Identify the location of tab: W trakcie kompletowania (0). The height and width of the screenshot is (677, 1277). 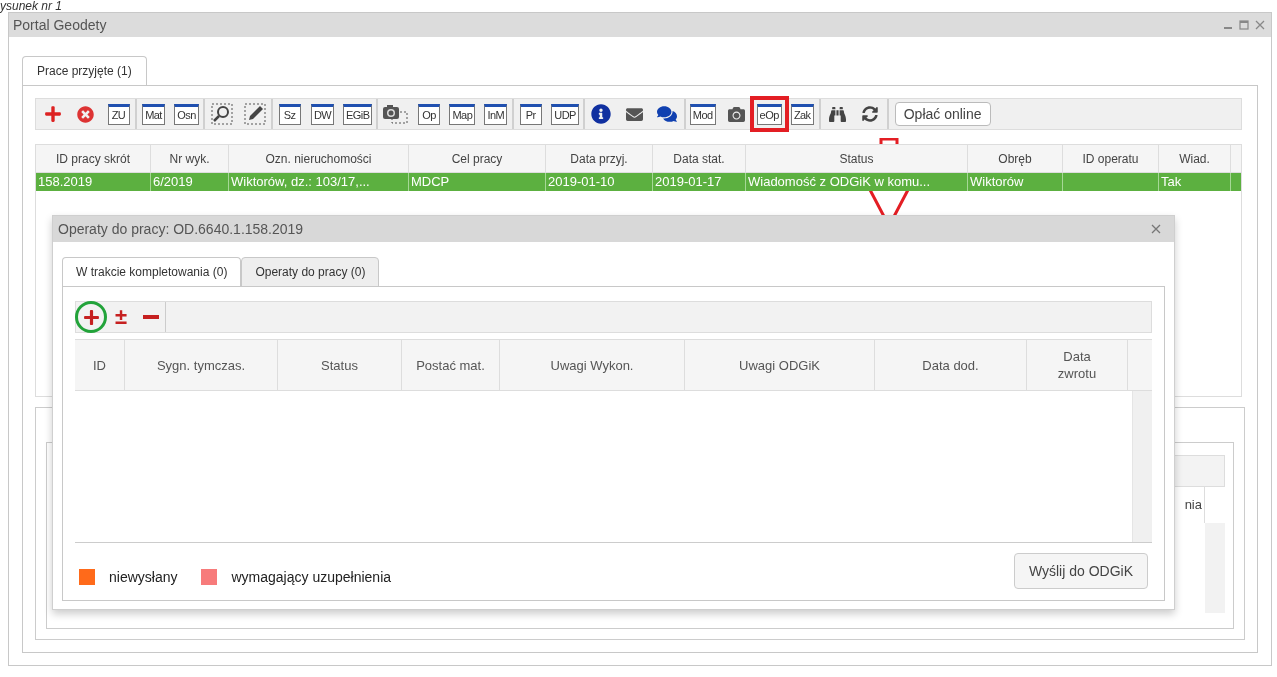
(152, 272).